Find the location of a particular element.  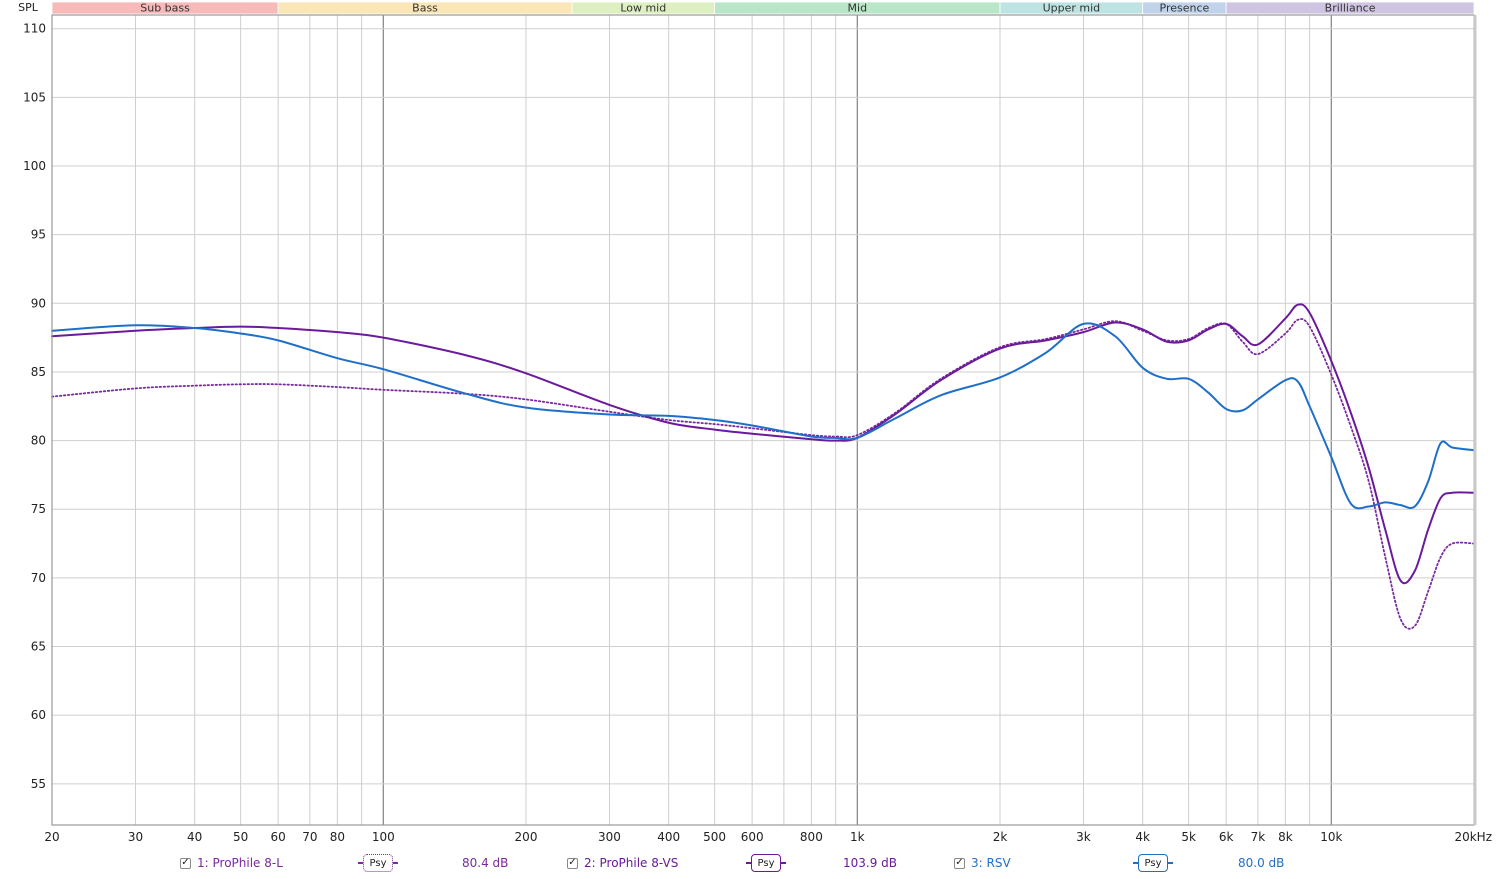

series-3-psy-label: Psy is located at coordinates (1153, 863).